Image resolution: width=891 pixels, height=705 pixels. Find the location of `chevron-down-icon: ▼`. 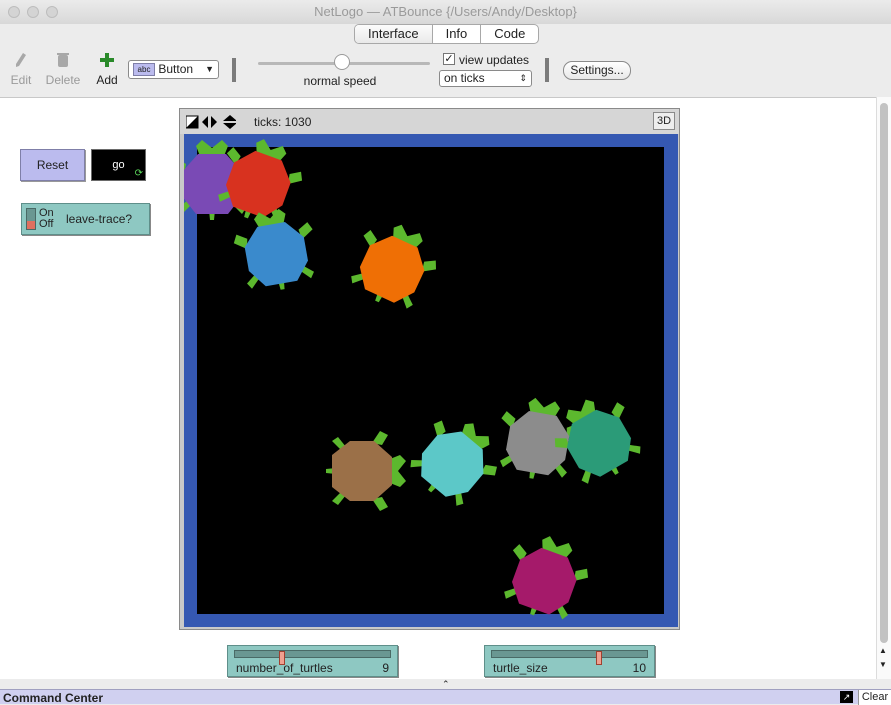

chevron-down-icon: ▼ is located at coordinates (209, 69).